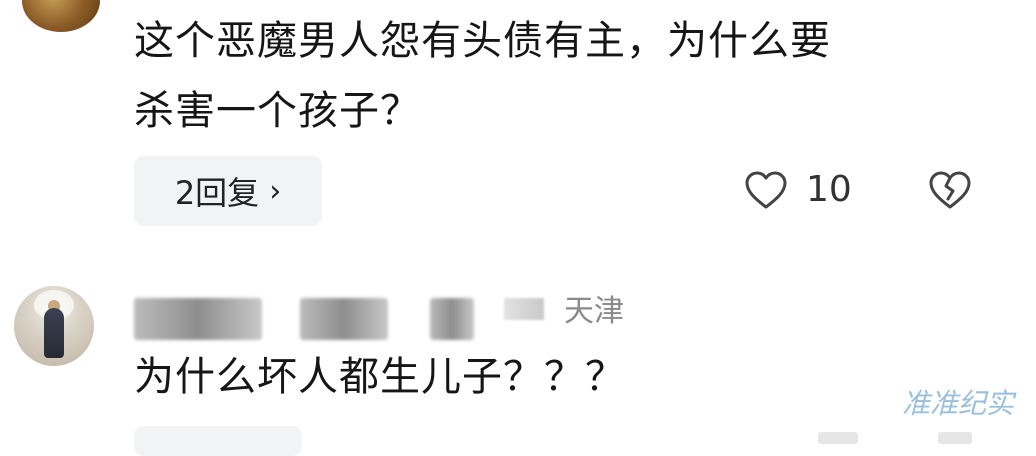 The width and height of the screenshot is (1036, 456). What do you see at coordinates (955, 438) in the screenshot?
I see `dislike-icon-partial` at bounding box center [955, 438].